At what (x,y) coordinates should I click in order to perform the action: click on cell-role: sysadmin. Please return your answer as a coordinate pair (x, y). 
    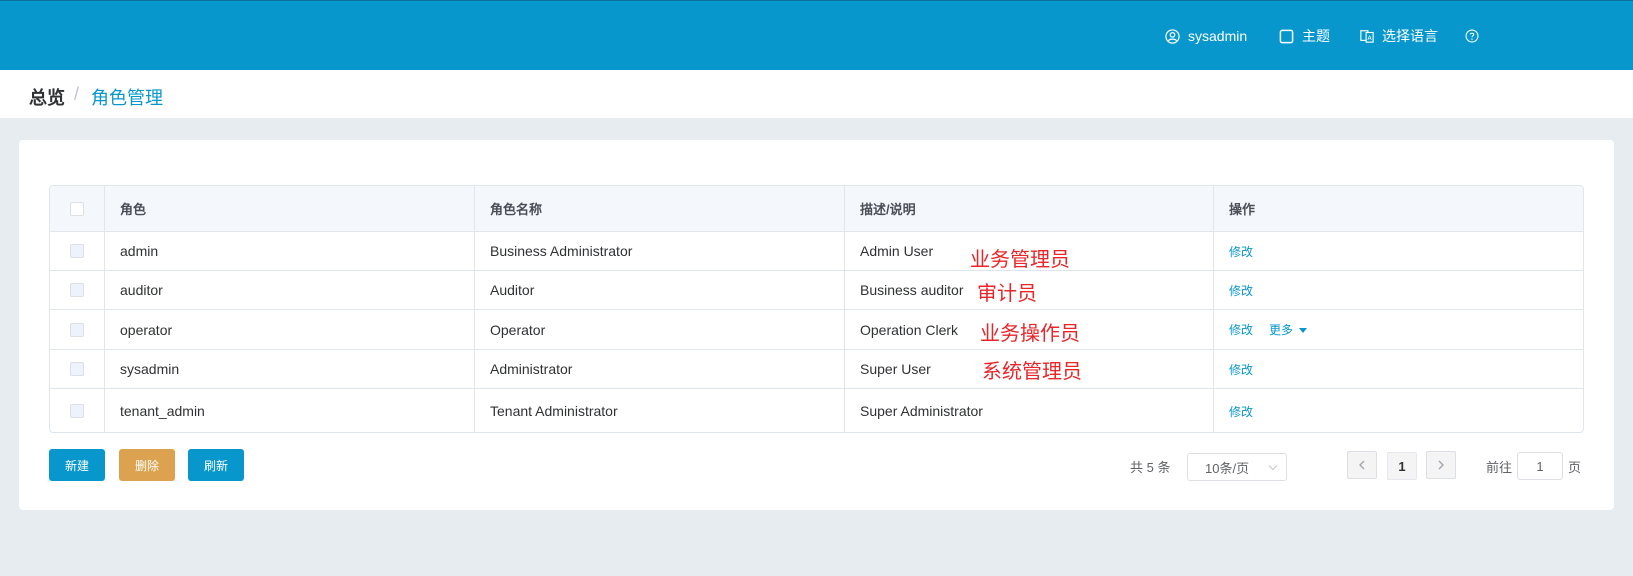
    Looking at the image, I should click on (290, 369).